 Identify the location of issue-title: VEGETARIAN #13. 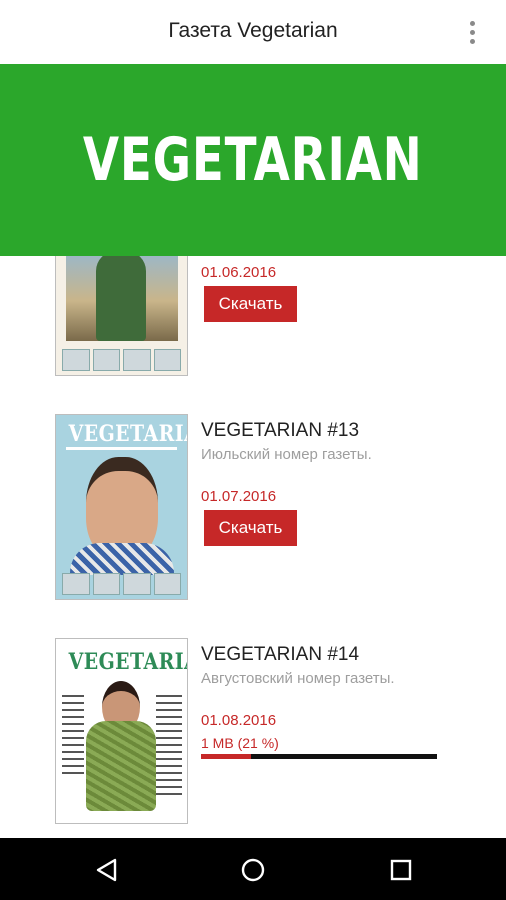
(280, 430).